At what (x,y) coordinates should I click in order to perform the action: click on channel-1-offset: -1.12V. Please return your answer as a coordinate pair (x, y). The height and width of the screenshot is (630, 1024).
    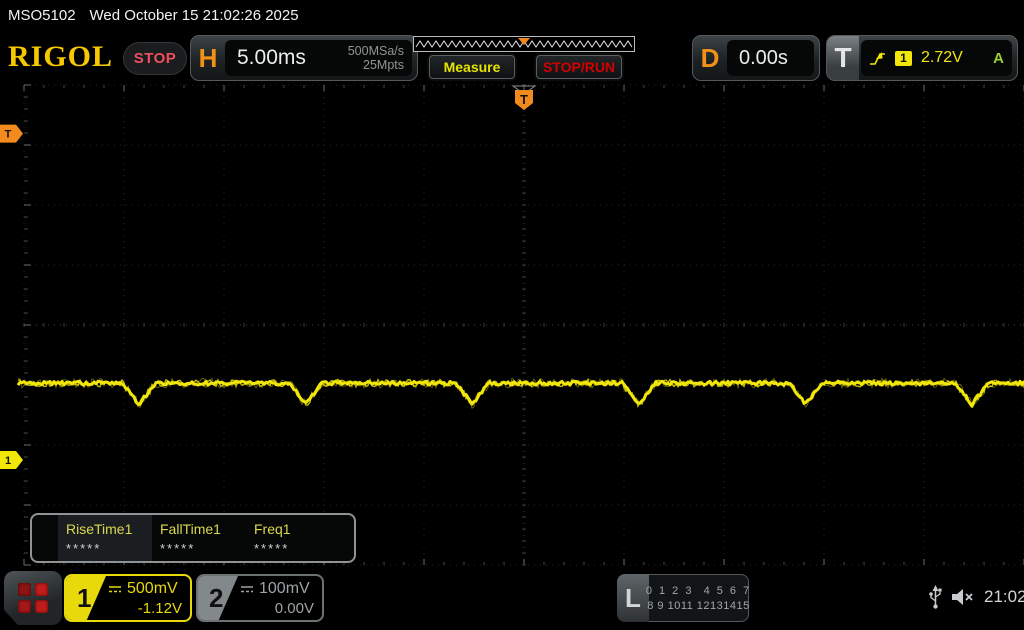
    Looking at the image, I should click on (159, 608).